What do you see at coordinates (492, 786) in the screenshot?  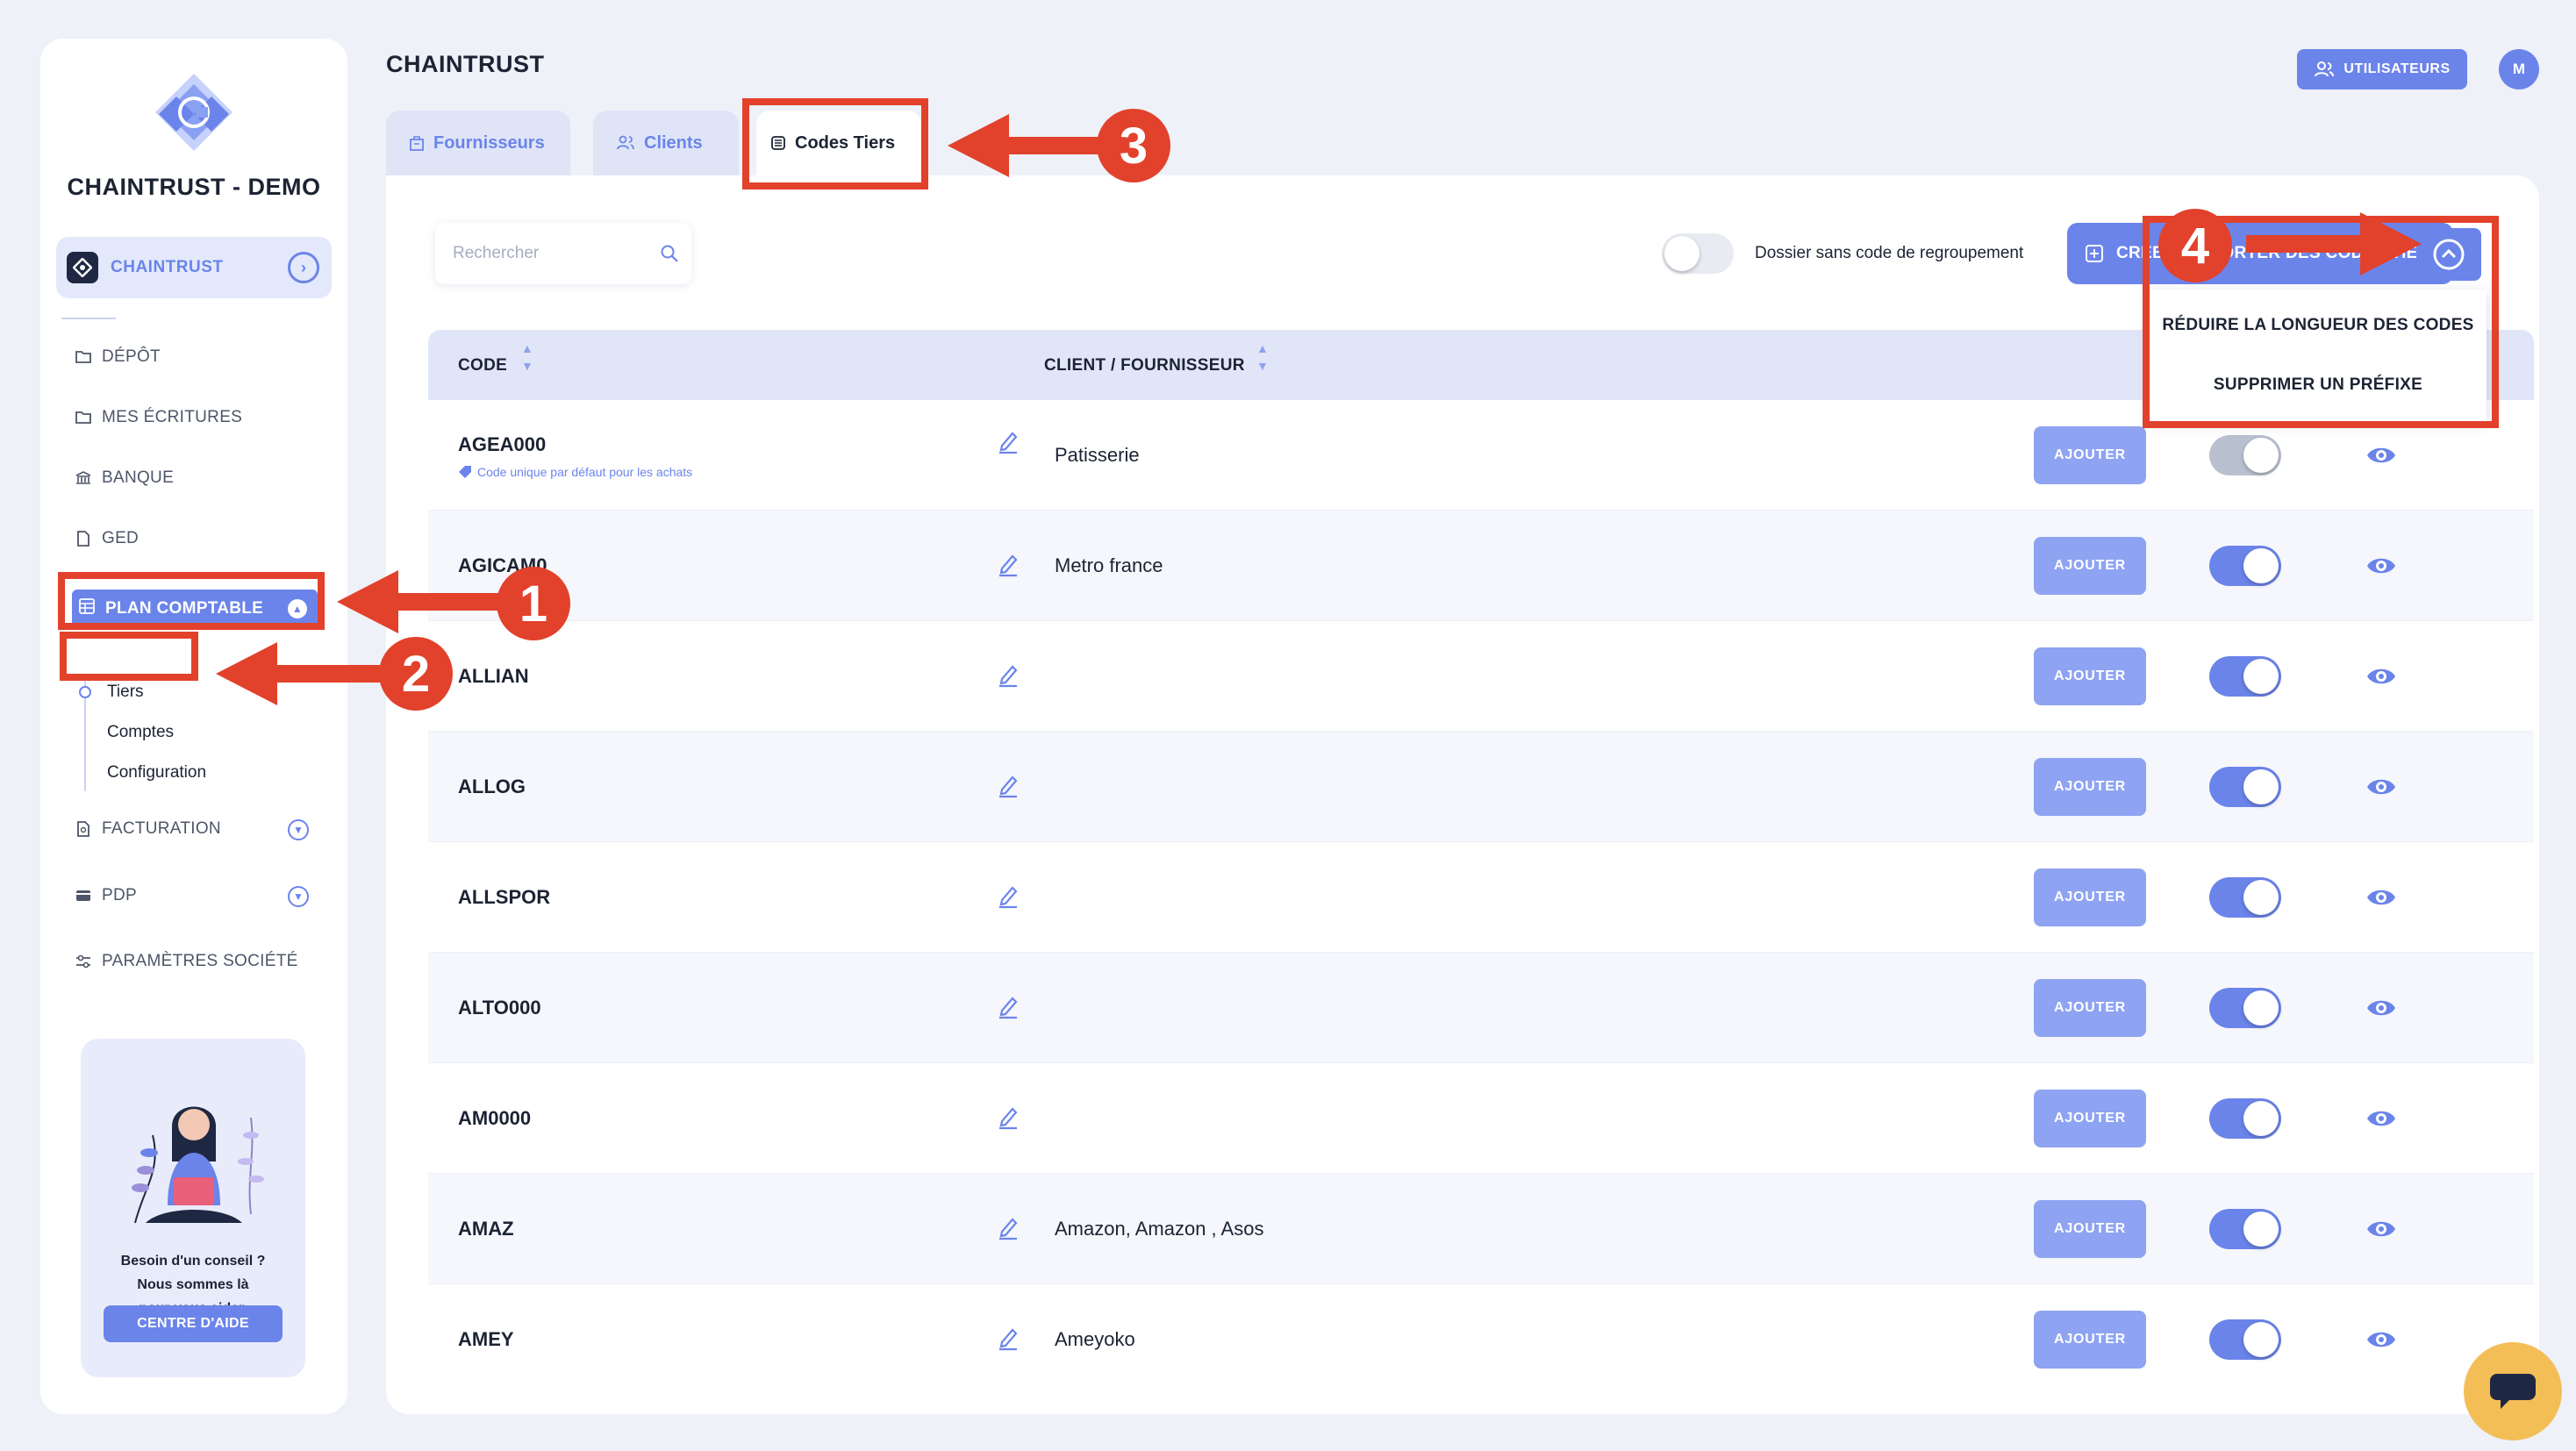 I see `code-value: ALLOG` at bounding box center [492, 786].